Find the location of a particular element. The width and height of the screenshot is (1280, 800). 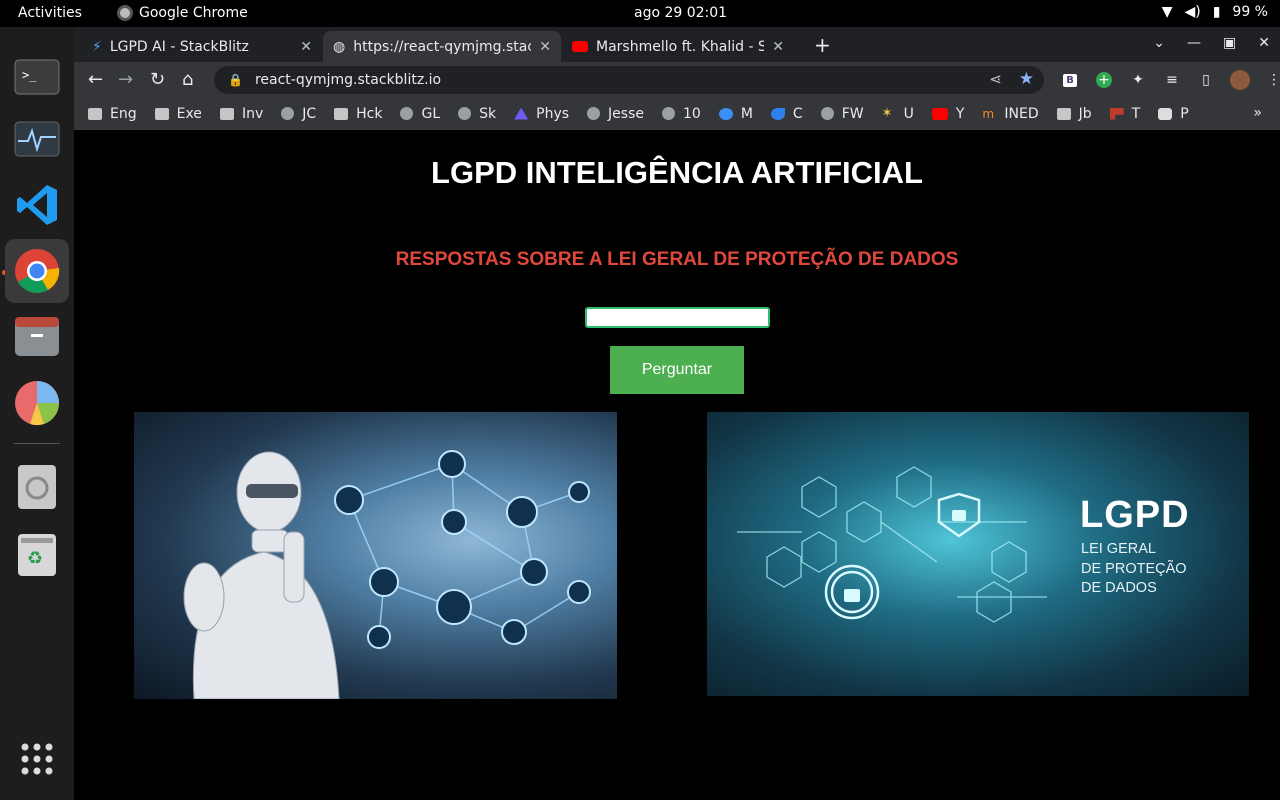

bookmark-star-icon: ★ is located at coordinates (1026, 79).